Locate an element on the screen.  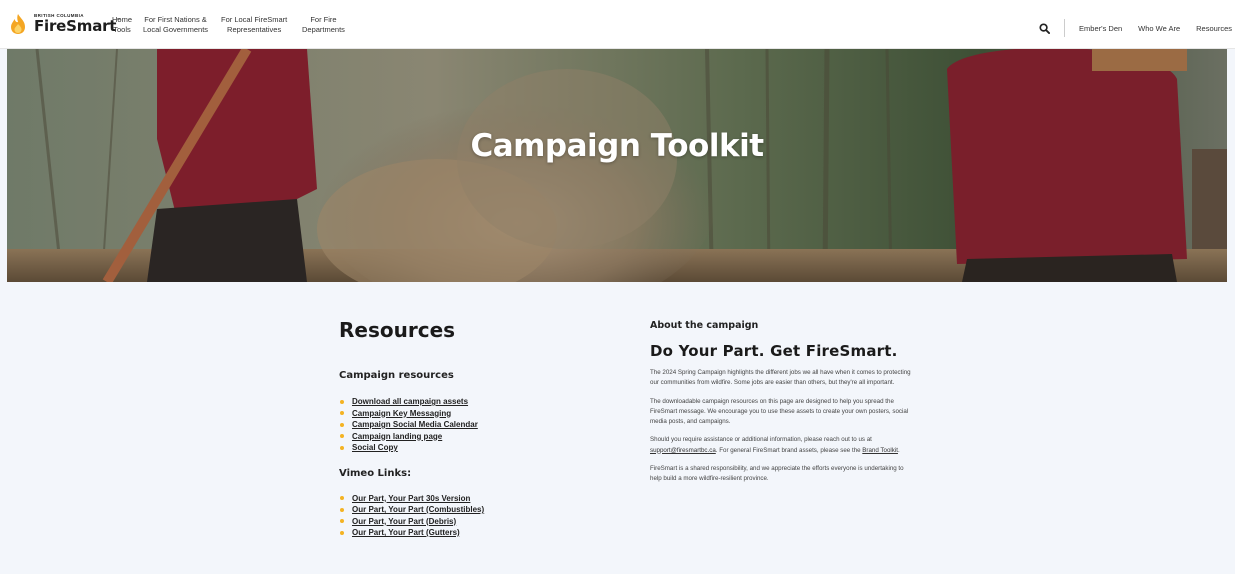
list-item: Campaign landing page is located at coordinates (469, 437).